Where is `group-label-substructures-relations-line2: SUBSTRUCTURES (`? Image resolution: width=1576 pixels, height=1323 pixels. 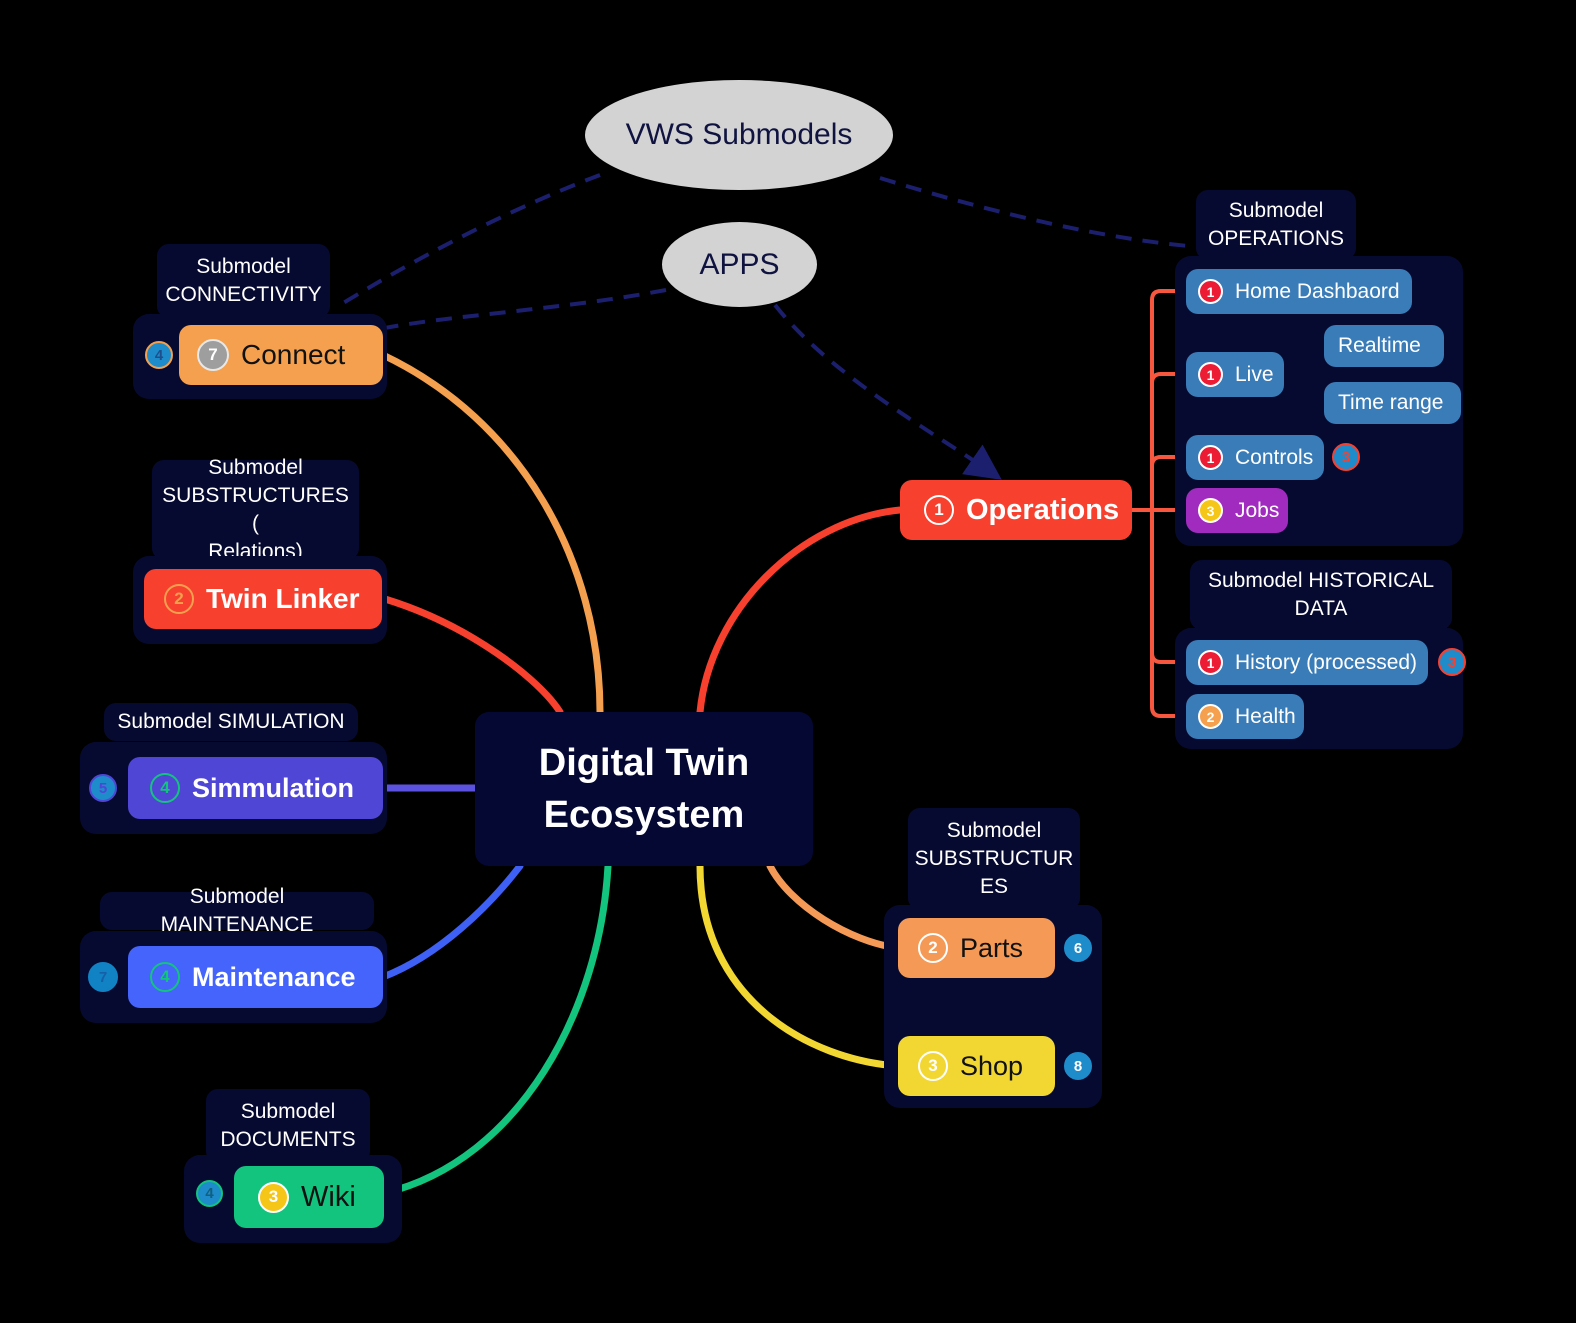 group-label-substructures-relations-line2: SUBSTRUCTURES ( is located at coordinates (255, 509).